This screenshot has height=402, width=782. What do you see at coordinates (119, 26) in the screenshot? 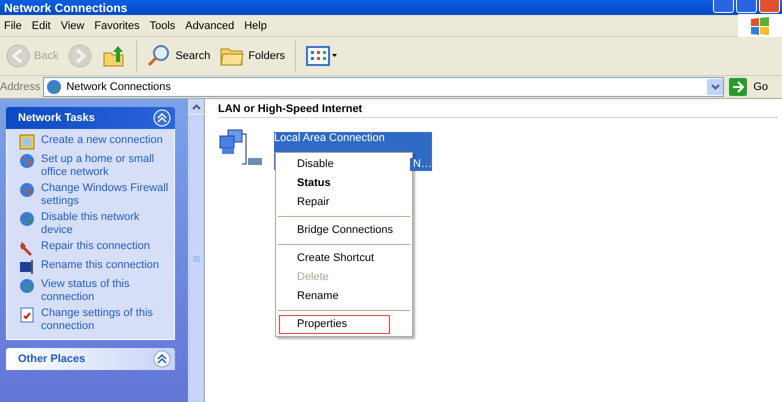
I see `menu-item: Favorites` at bounding box center [119, 26].